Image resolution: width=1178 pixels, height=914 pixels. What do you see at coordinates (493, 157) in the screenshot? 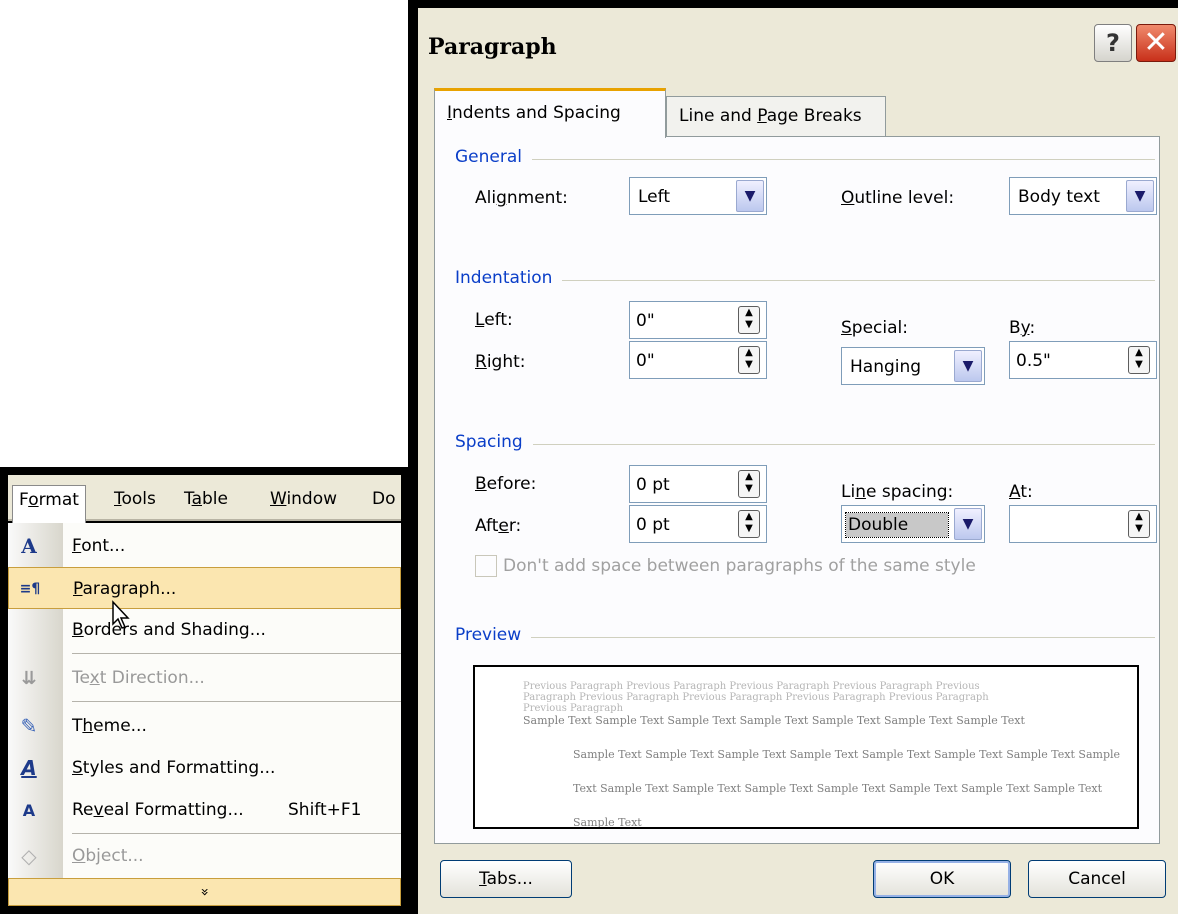
I see `group-heading-general: General` at bounding box center [493, 157].